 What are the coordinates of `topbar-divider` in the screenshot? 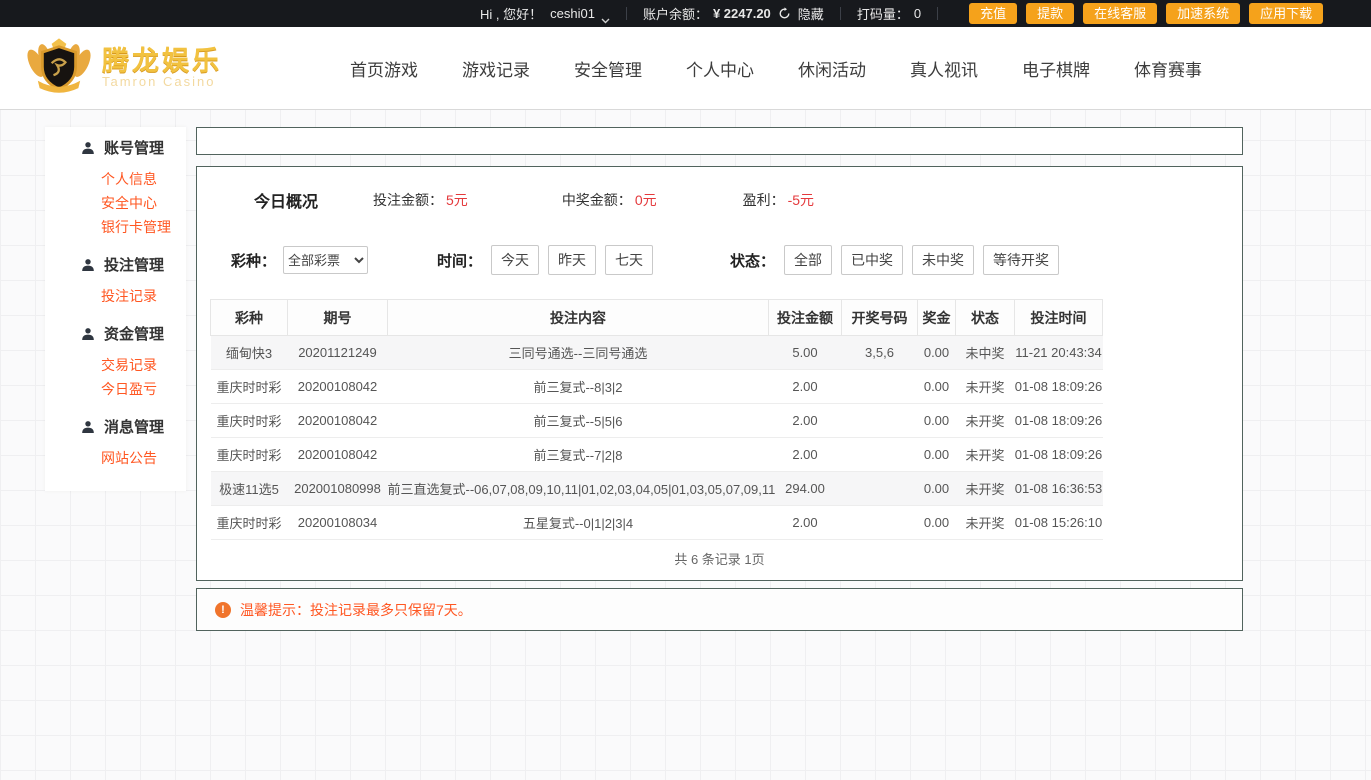 It's located at (626, 13).